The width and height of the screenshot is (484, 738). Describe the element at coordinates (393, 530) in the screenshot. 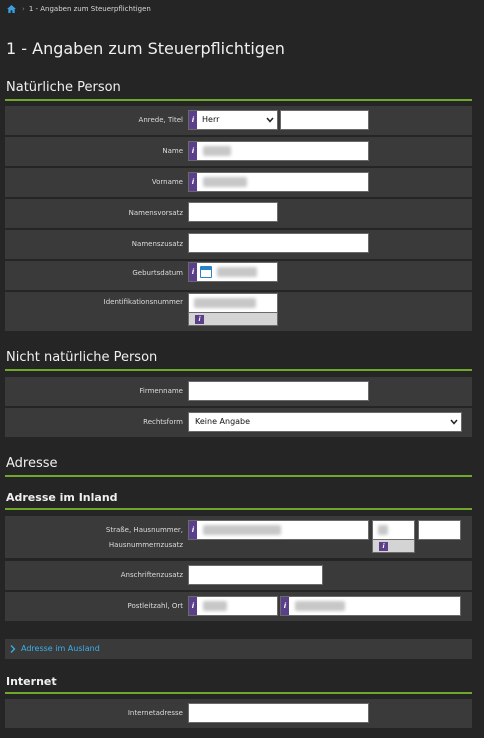

I see `hausnummer-input` at that location.